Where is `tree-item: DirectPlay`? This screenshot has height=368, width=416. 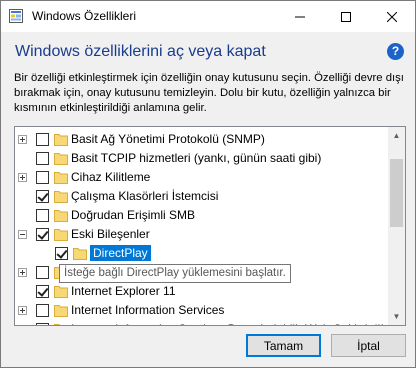
tree-item: DirectPlay is located at coordinates (202, 253).